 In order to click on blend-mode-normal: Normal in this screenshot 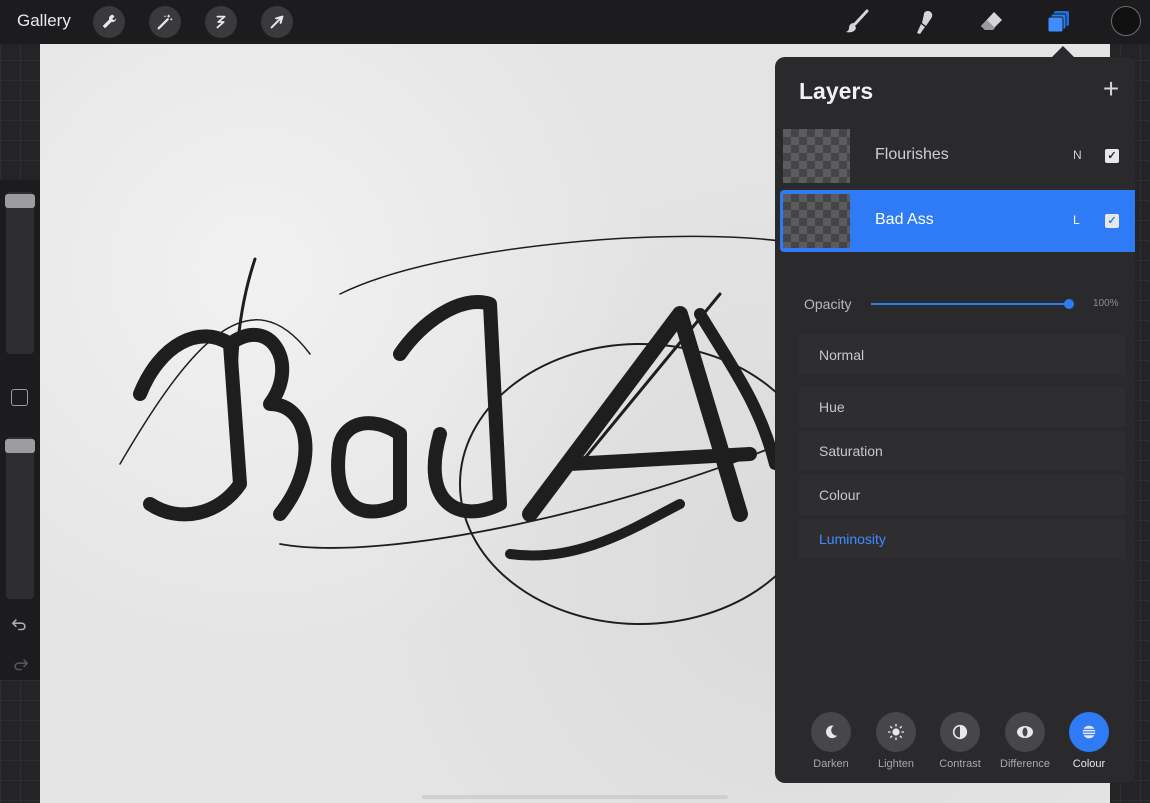, I will do `click(962, 355)`.